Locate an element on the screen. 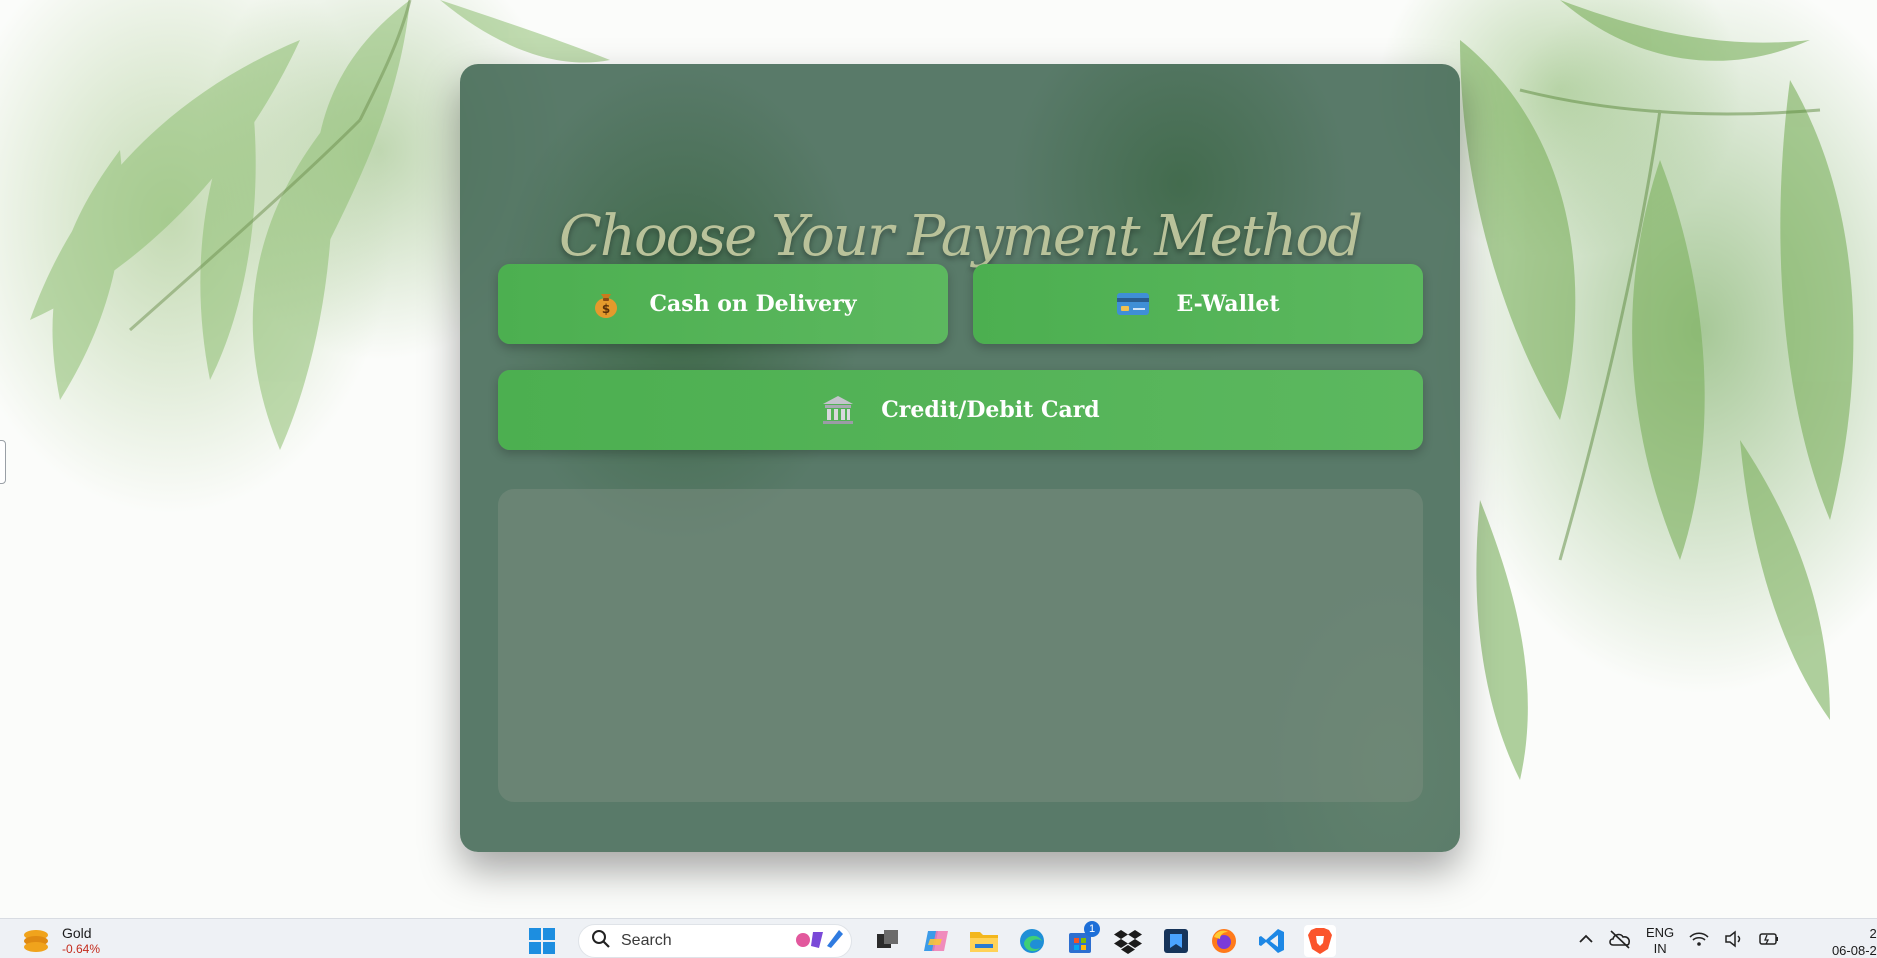 The image size is (1877, 958). edge-icon is located at coordinates (1032, 941).